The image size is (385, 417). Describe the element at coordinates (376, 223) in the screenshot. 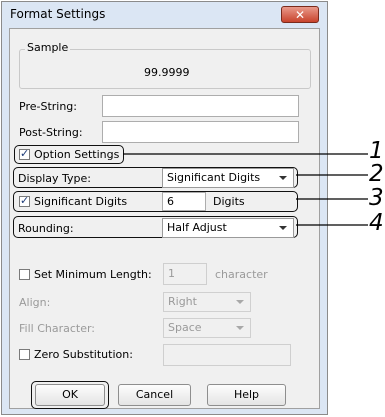

I see `callout-4: 4` at that location.